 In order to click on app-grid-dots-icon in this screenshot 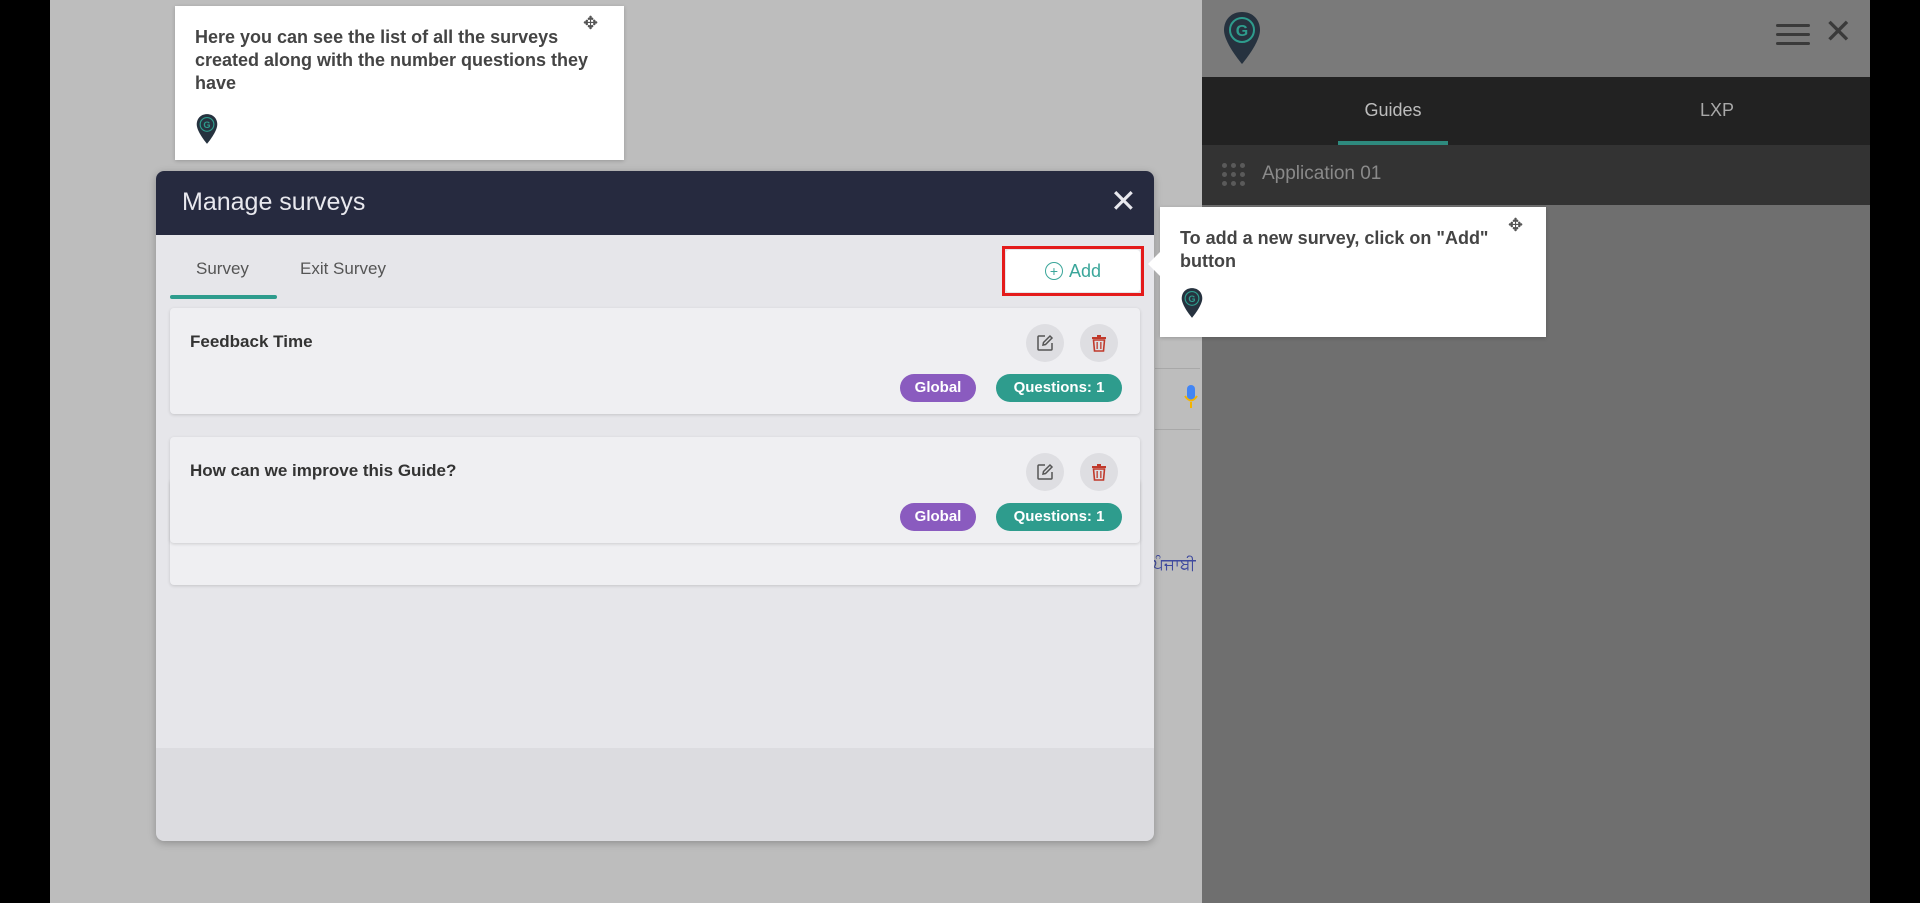, I will do `click(1235, 176)`.